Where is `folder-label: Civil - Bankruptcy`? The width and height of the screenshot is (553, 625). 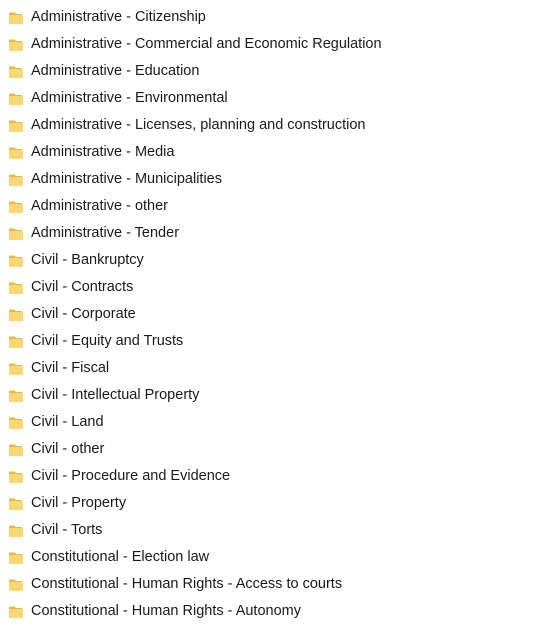 folder-label: Civil - Bankruptcy is located at coordinates (87, 260).